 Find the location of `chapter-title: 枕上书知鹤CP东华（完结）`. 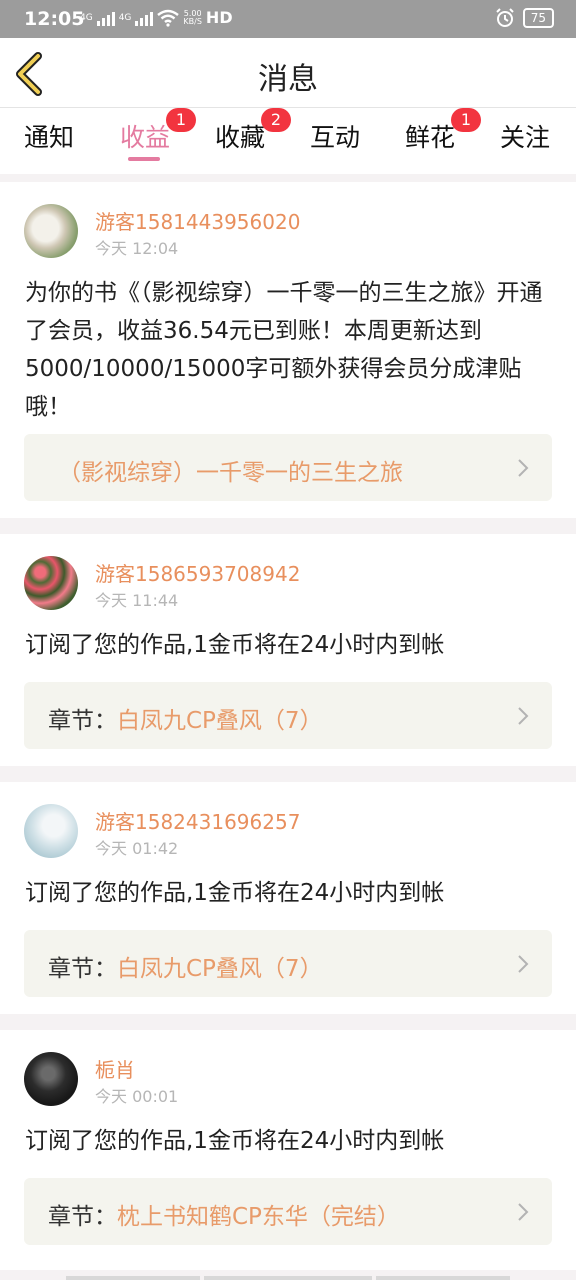

chapter-title: 枕上书知鹤CP东华（完结） is located at coordinates (258, 1217).